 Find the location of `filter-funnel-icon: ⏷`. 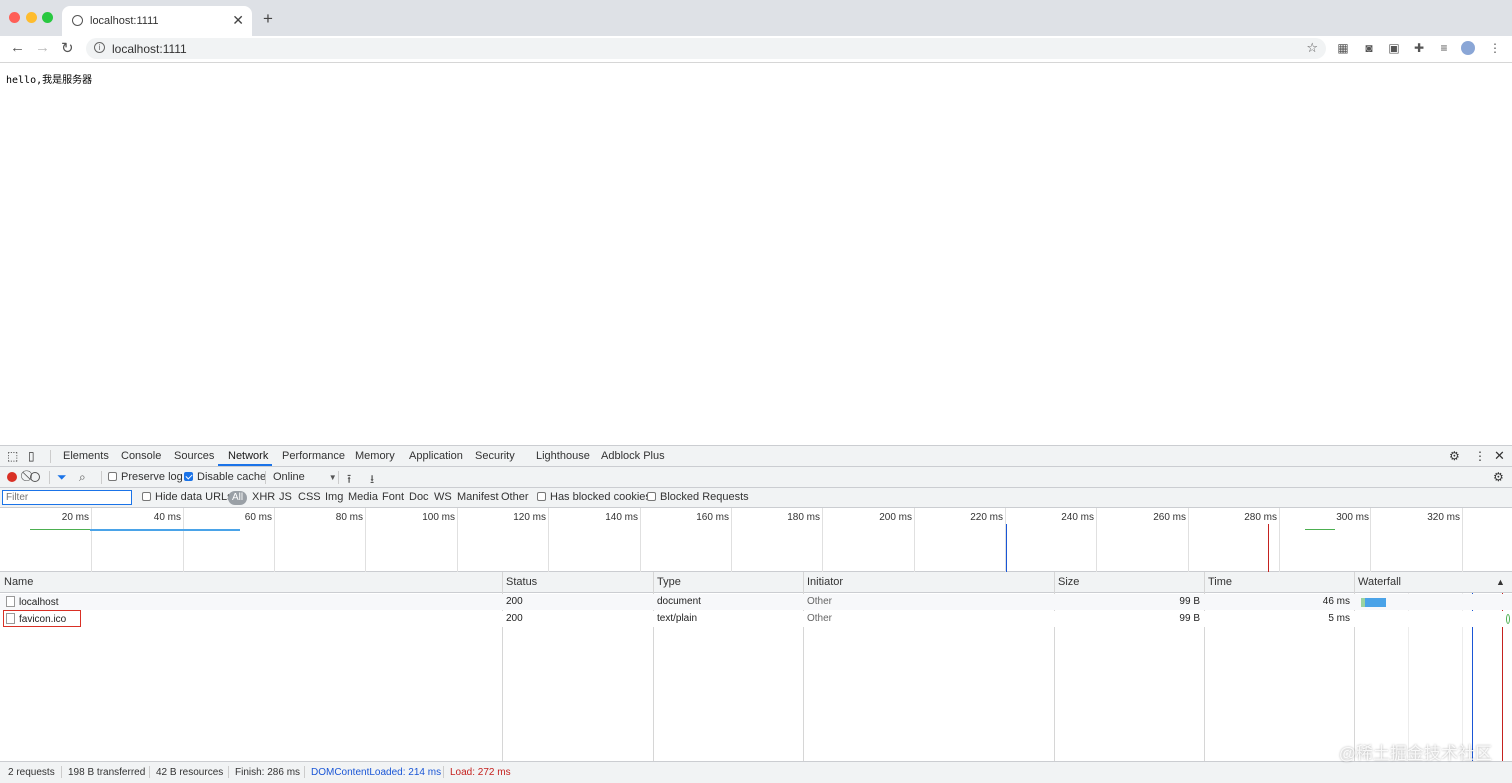

filter-funnel-icon: ⏷ is located at coordinates (62, 477).